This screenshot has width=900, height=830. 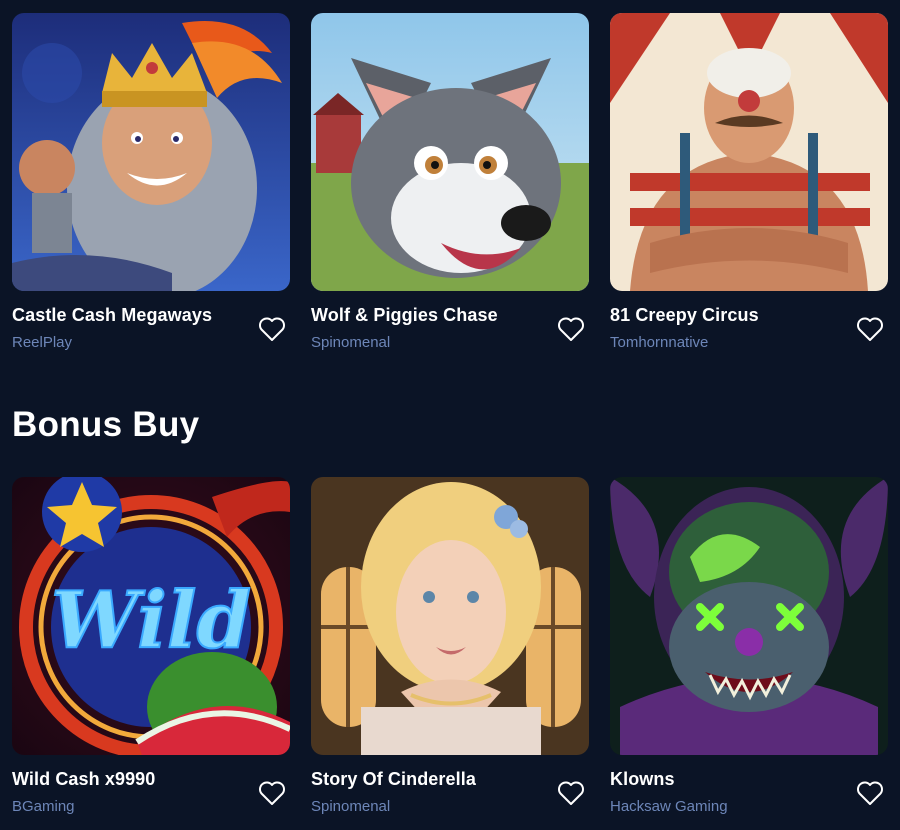 What do you see at coordinates (669, 806) in the screenshot?
I see `game-provider: Hacksaw Gaming` at bounding box center [669, 806].